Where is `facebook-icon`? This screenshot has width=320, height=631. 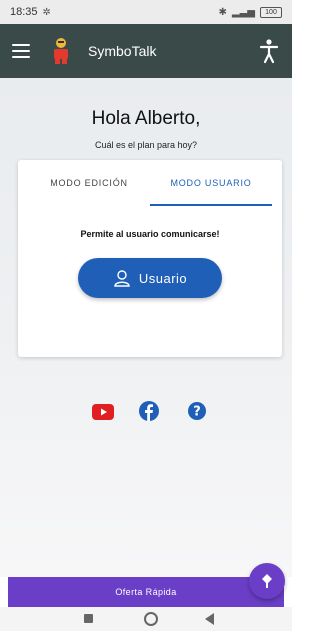
facebook-icon is located at coordinates (149, 411).